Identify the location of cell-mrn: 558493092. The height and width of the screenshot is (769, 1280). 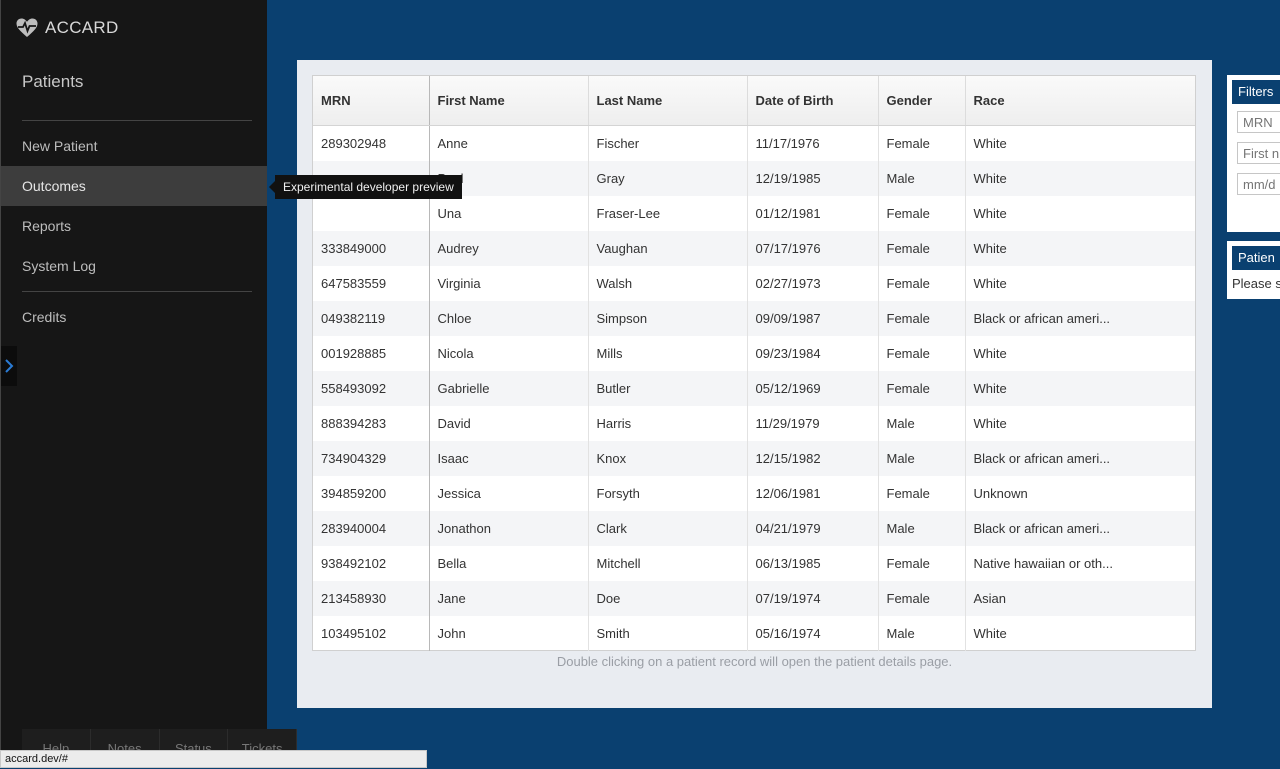
(371, 388).